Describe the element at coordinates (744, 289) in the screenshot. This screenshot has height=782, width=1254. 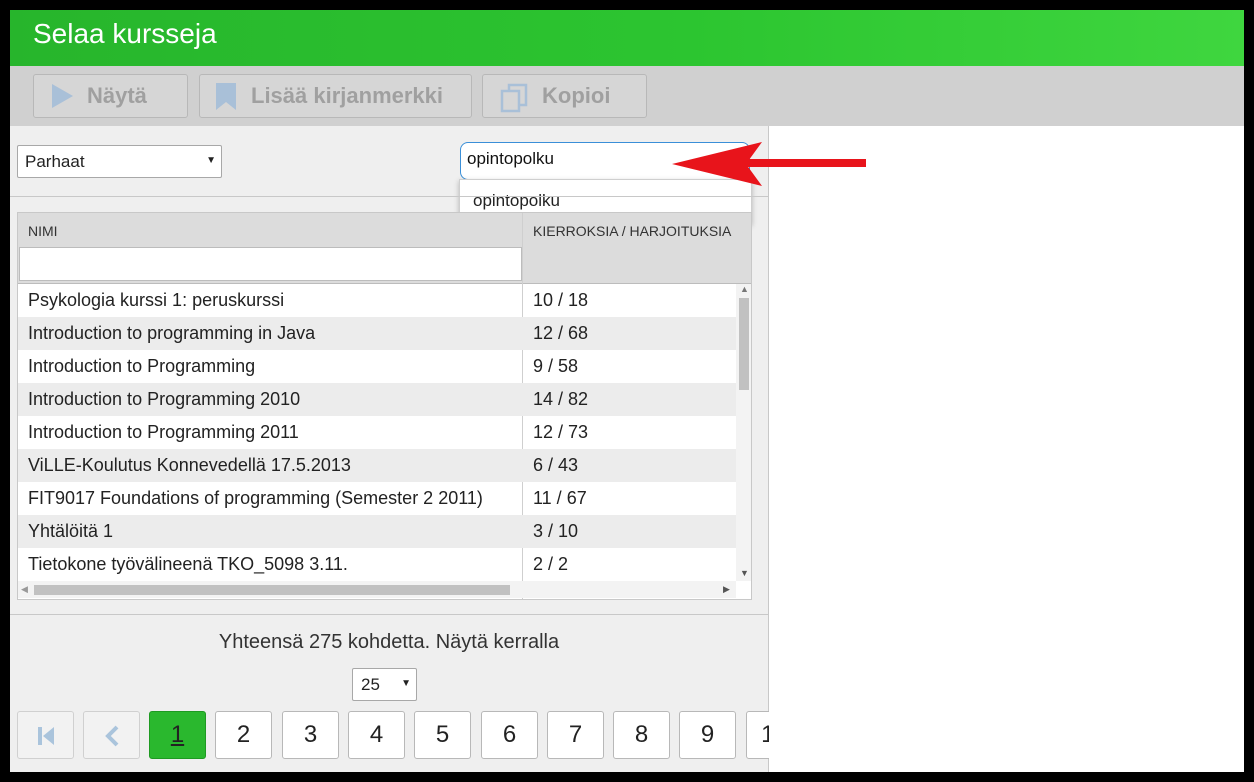
I see `scroll-up-icon: ▲` at that location.